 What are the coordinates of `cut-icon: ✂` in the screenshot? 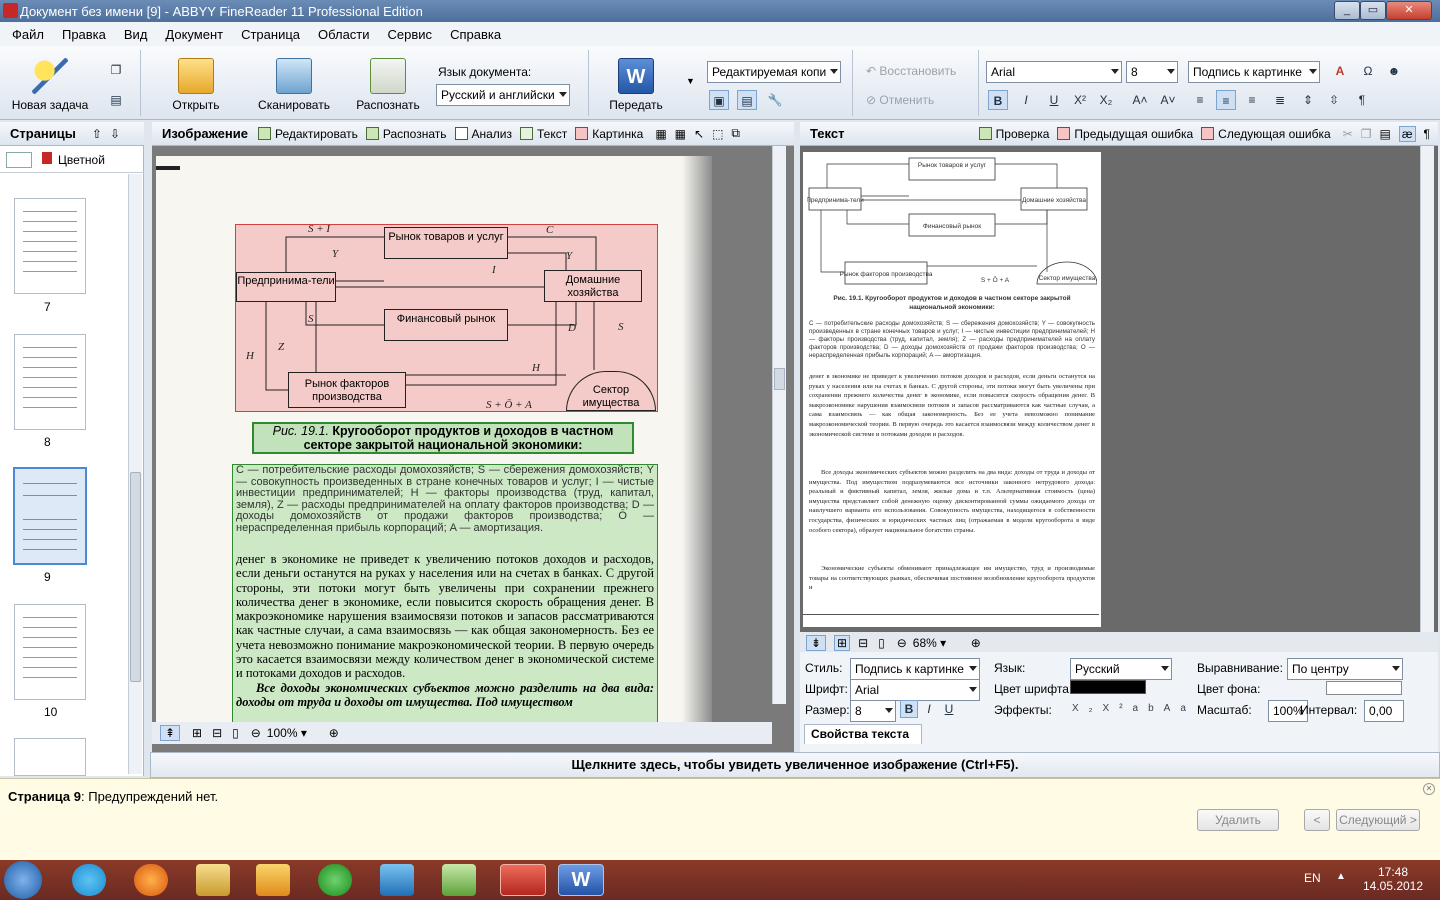 It's located at (1348, 134).